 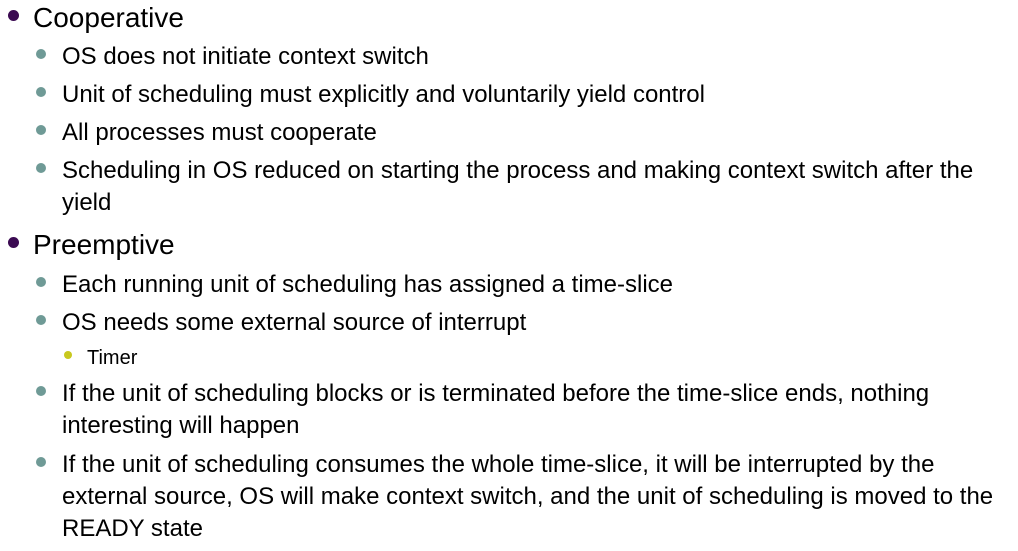 I want to click on bullet-item-cooperative: Cooperative, so click(x=500, y=18).